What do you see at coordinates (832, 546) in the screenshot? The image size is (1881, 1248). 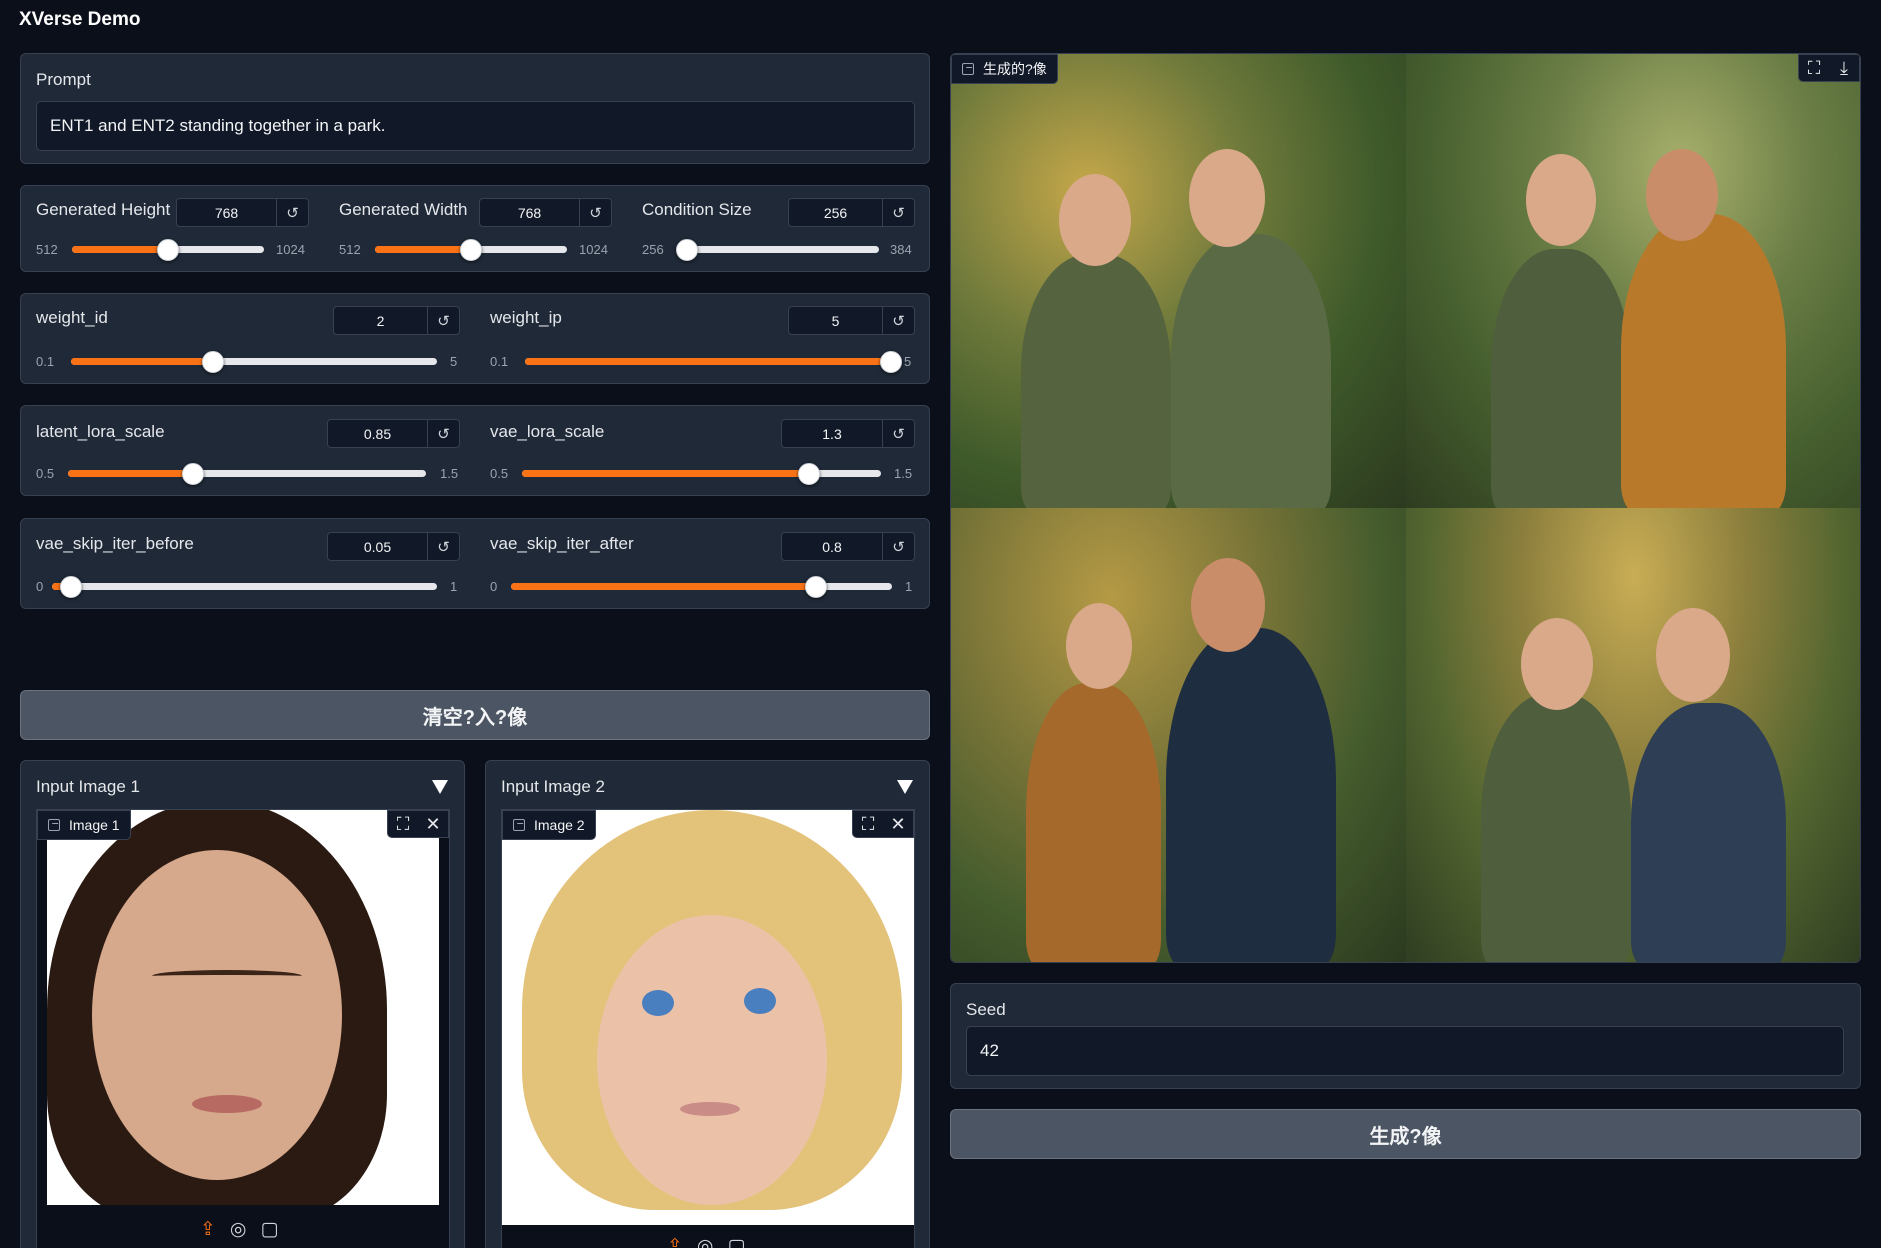 I see `vae-skip-after-value: 0.8` at bounding box center [832, 546].